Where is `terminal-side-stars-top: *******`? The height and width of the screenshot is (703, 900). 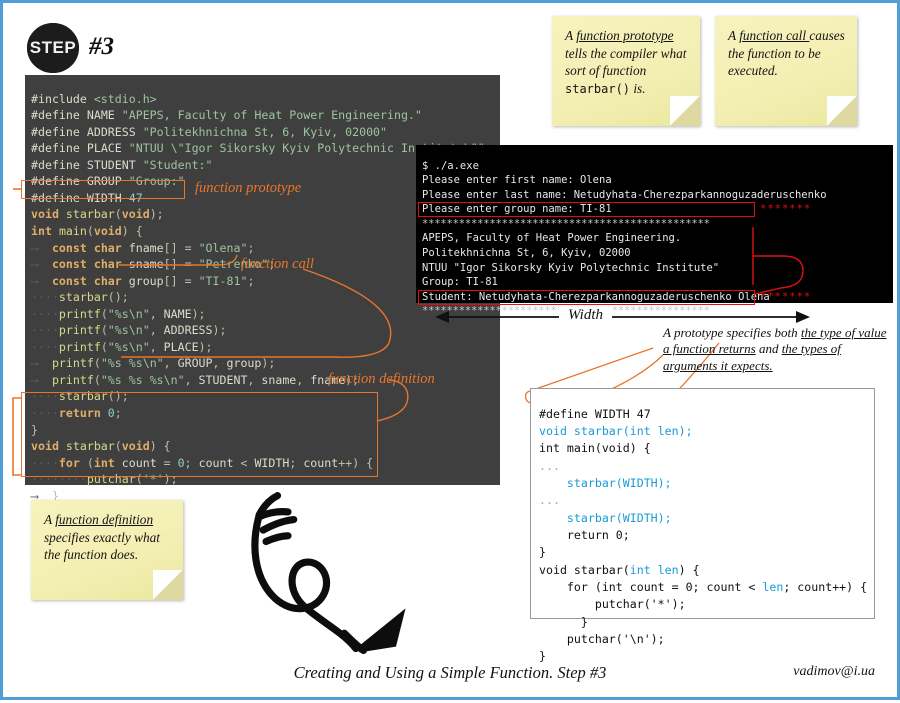 terminal-side-stars-top: ******* is located at coordinates (786, 209).